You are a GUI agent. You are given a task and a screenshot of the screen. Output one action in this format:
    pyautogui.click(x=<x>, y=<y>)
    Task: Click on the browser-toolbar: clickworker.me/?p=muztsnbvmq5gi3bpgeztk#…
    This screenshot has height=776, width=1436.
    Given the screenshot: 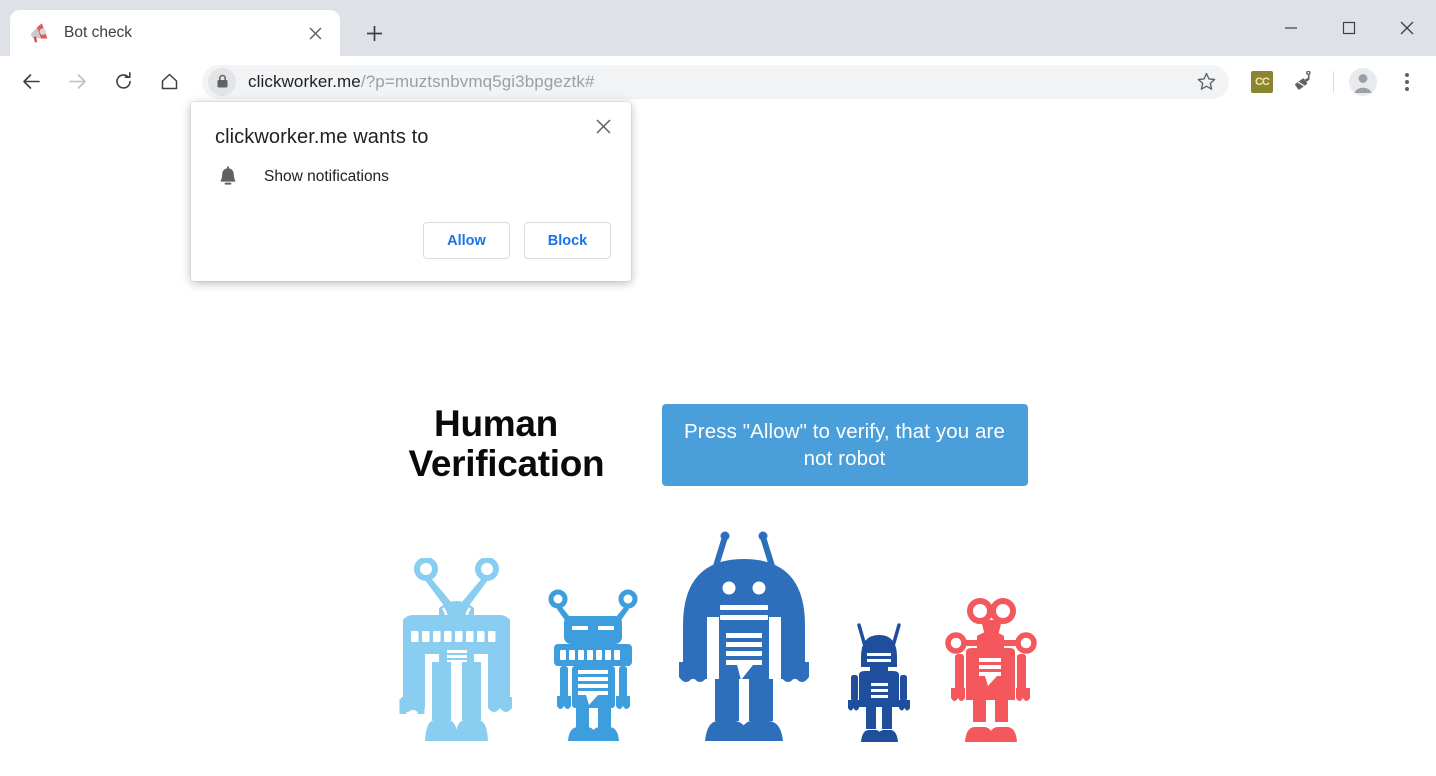 What is the action you would take?
    pyautogui.click(x=718, y=82)
    